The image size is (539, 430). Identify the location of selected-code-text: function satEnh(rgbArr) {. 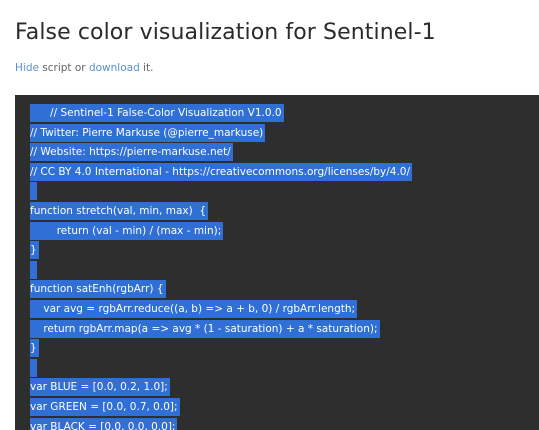
(98, 289).